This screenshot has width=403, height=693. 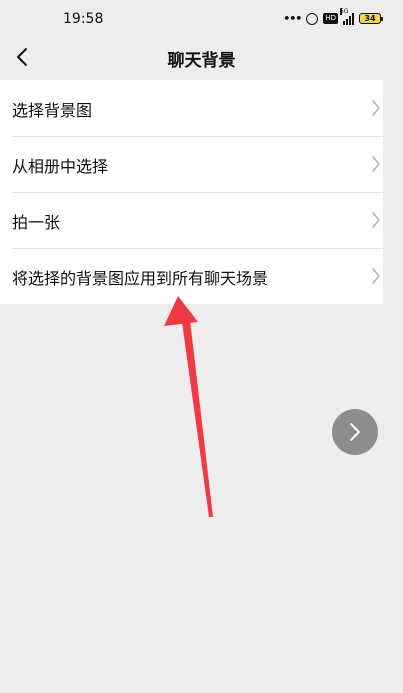 What do you see at coordinates (197, 418) in the screenshot?
I see `arrow-shaft` at bounding box center [197, 418].